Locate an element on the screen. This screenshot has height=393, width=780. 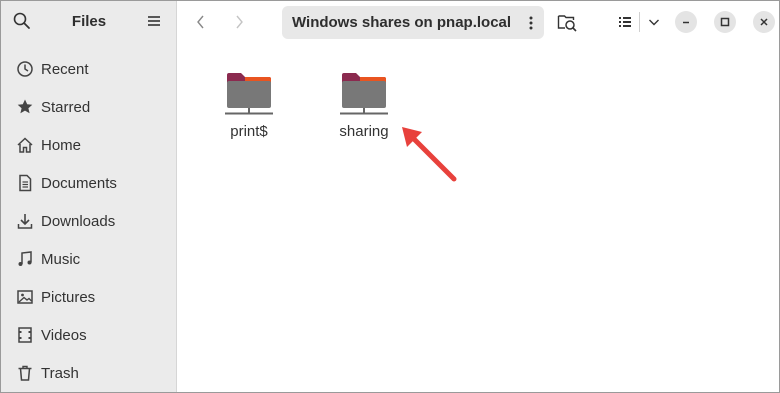
sidebar-item-label: Videos is located at coordinates (64, 335).